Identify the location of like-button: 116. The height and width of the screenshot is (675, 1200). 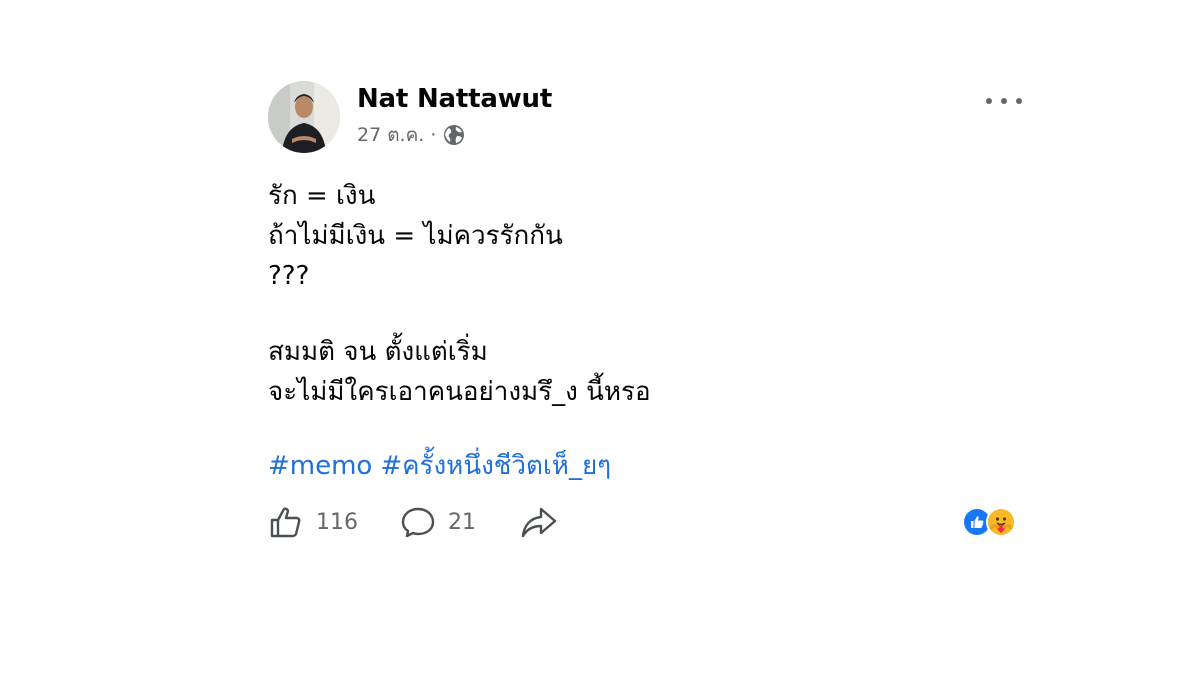
(313, 522).